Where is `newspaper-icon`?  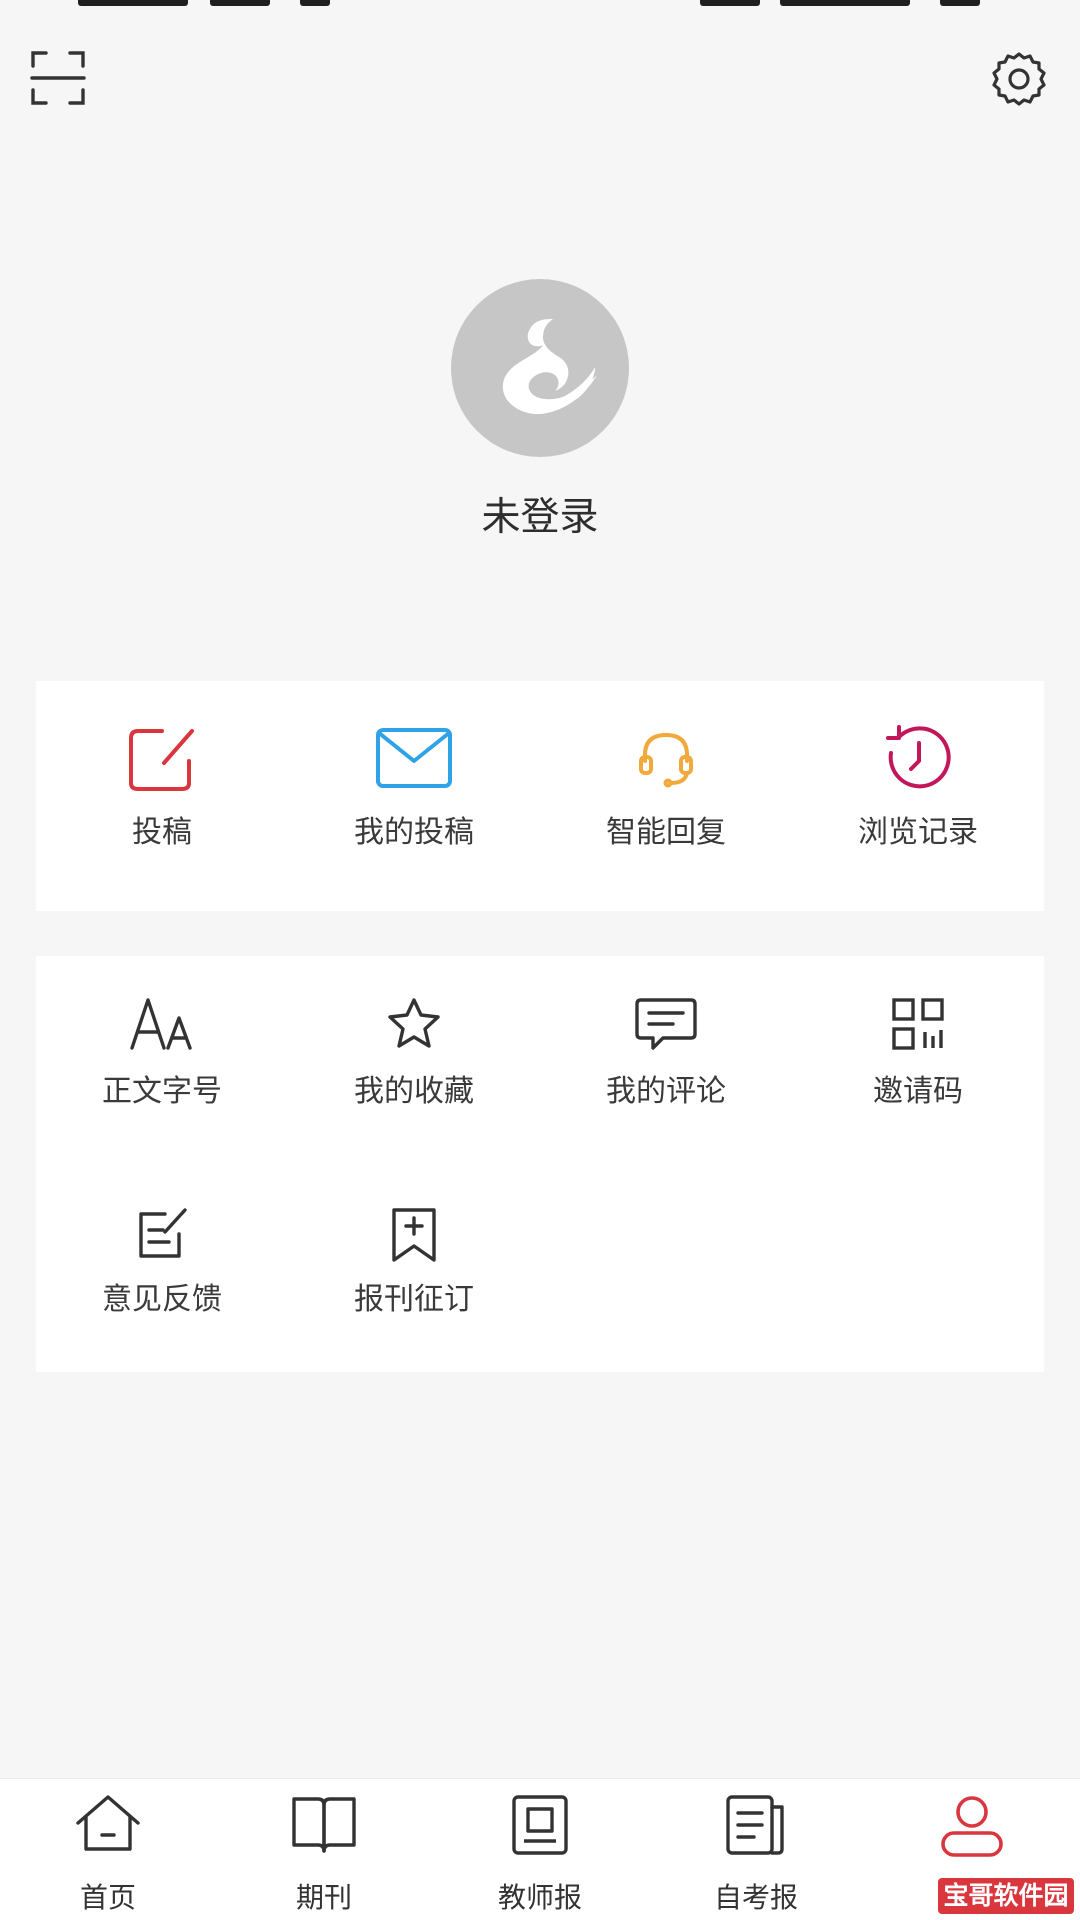 newspaper-icon is located at coordinates (540, 1825).